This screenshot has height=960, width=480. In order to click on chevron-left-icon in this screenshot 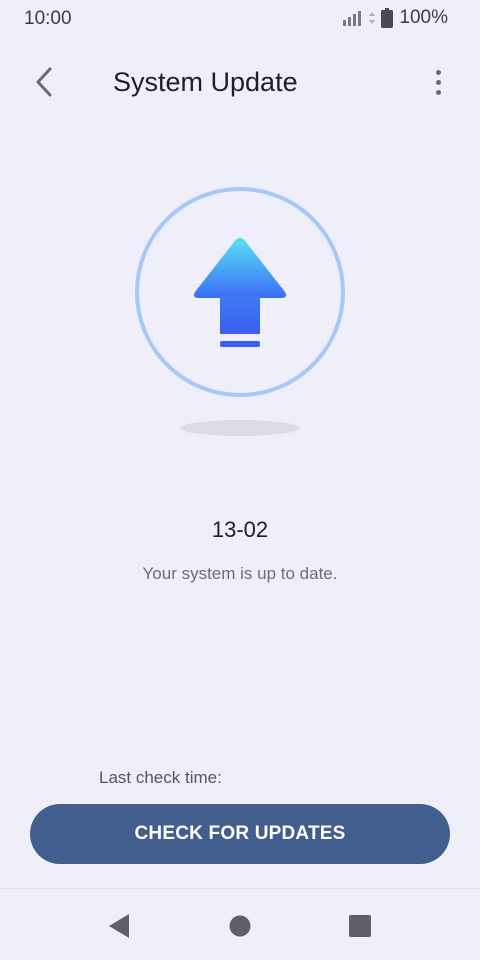, I will do `click(44, 82)`.